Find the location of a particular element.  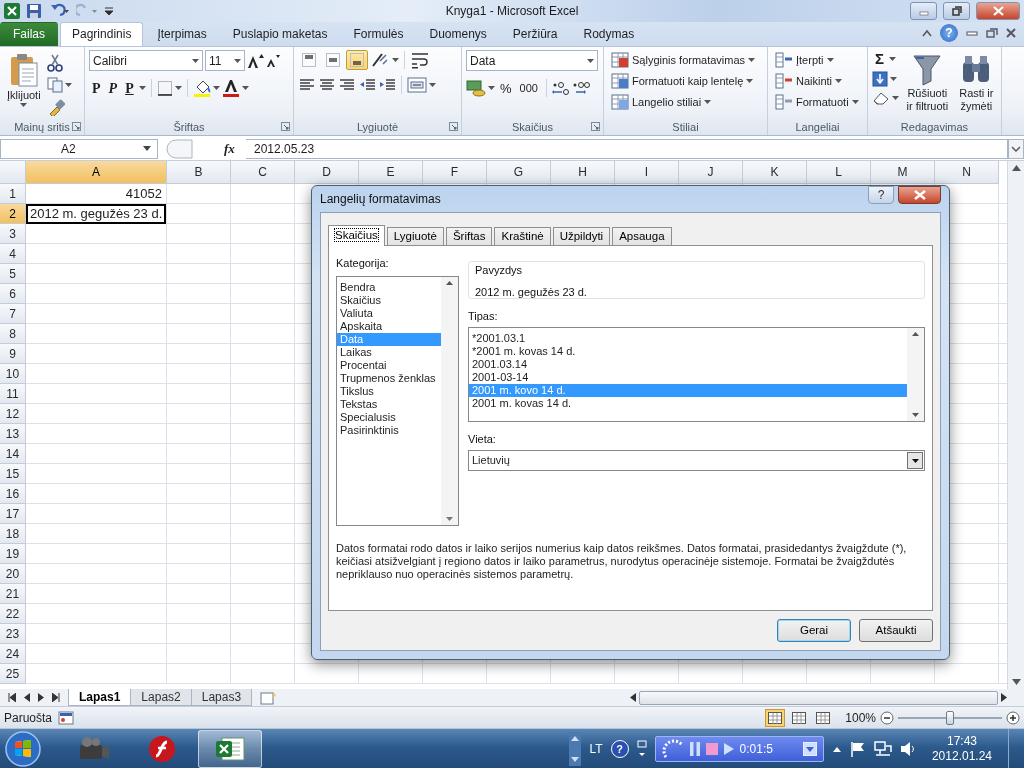

format-type-item: 2001 m. kovas 14 d. is located at coordinates (688, 403).